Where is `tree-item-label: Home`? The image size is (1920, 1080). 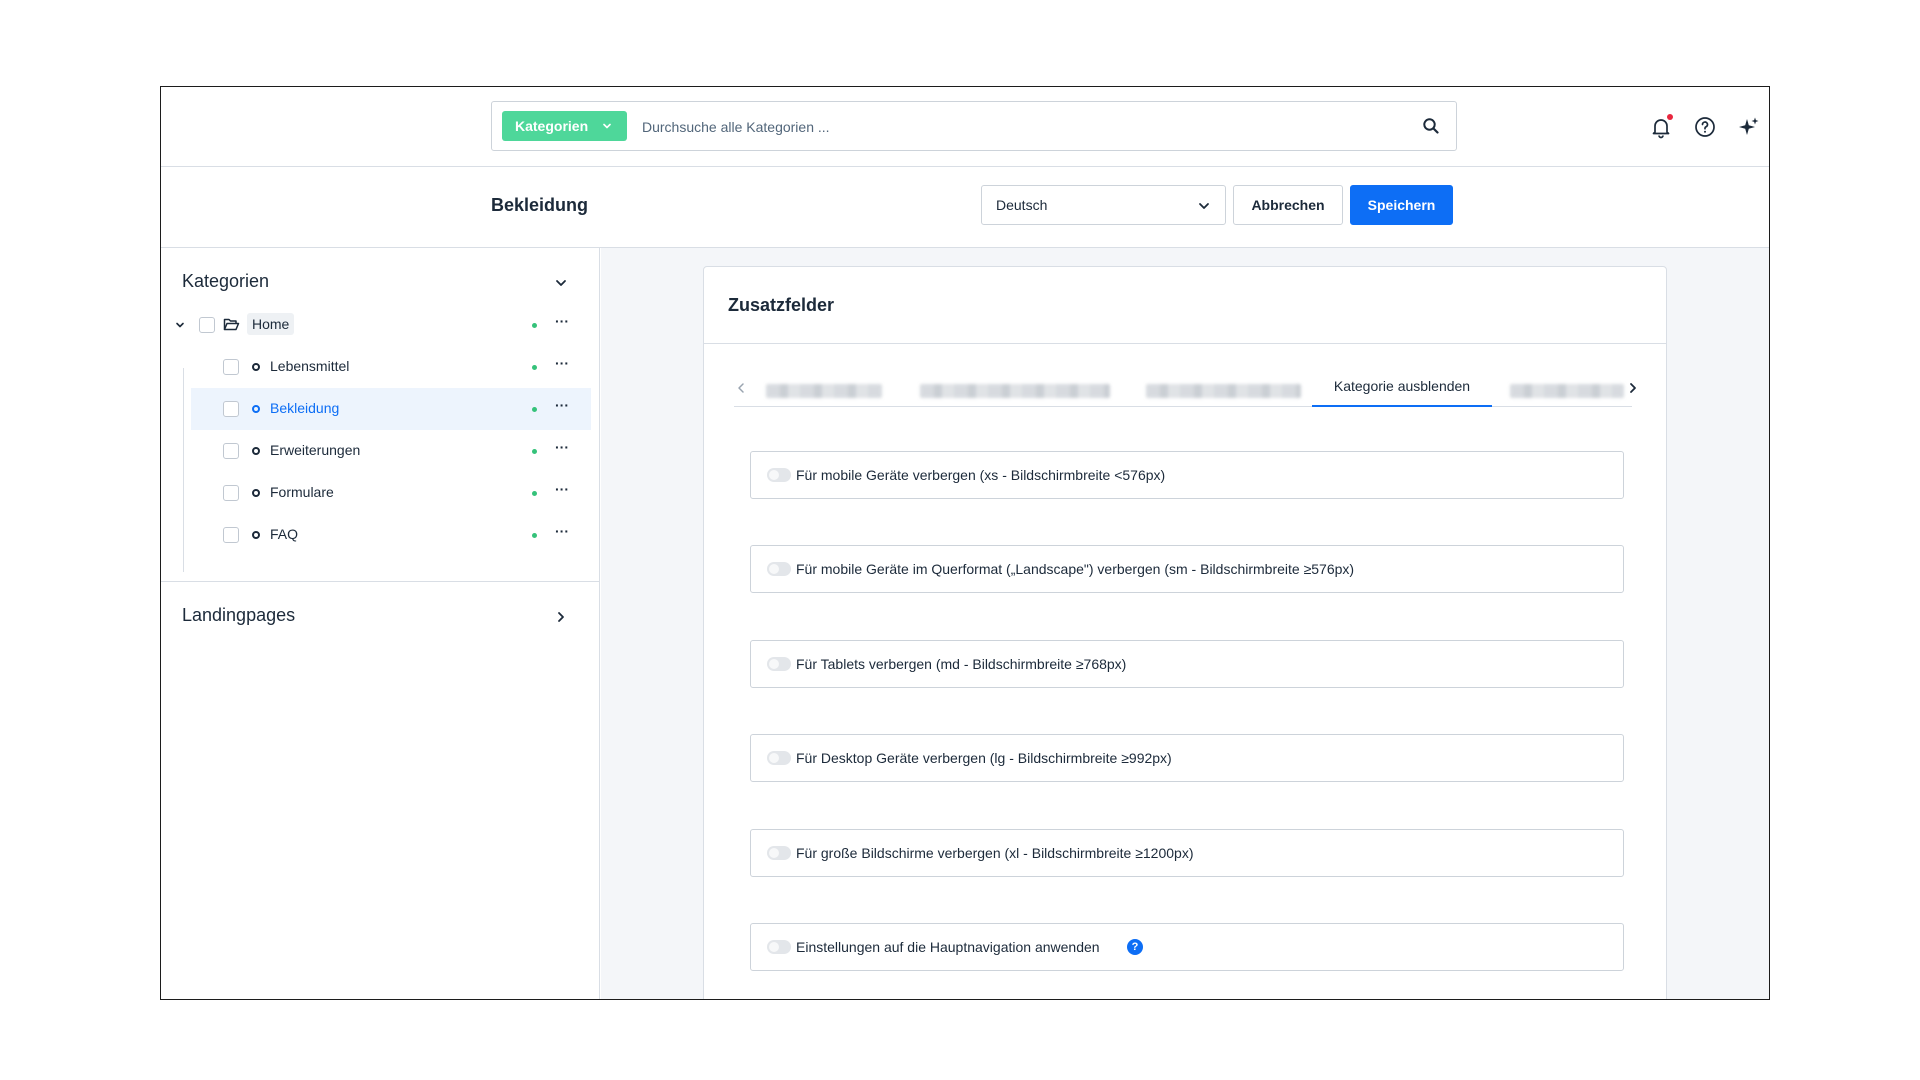
tree-item-label: Home is located at coordinates (271, 324).